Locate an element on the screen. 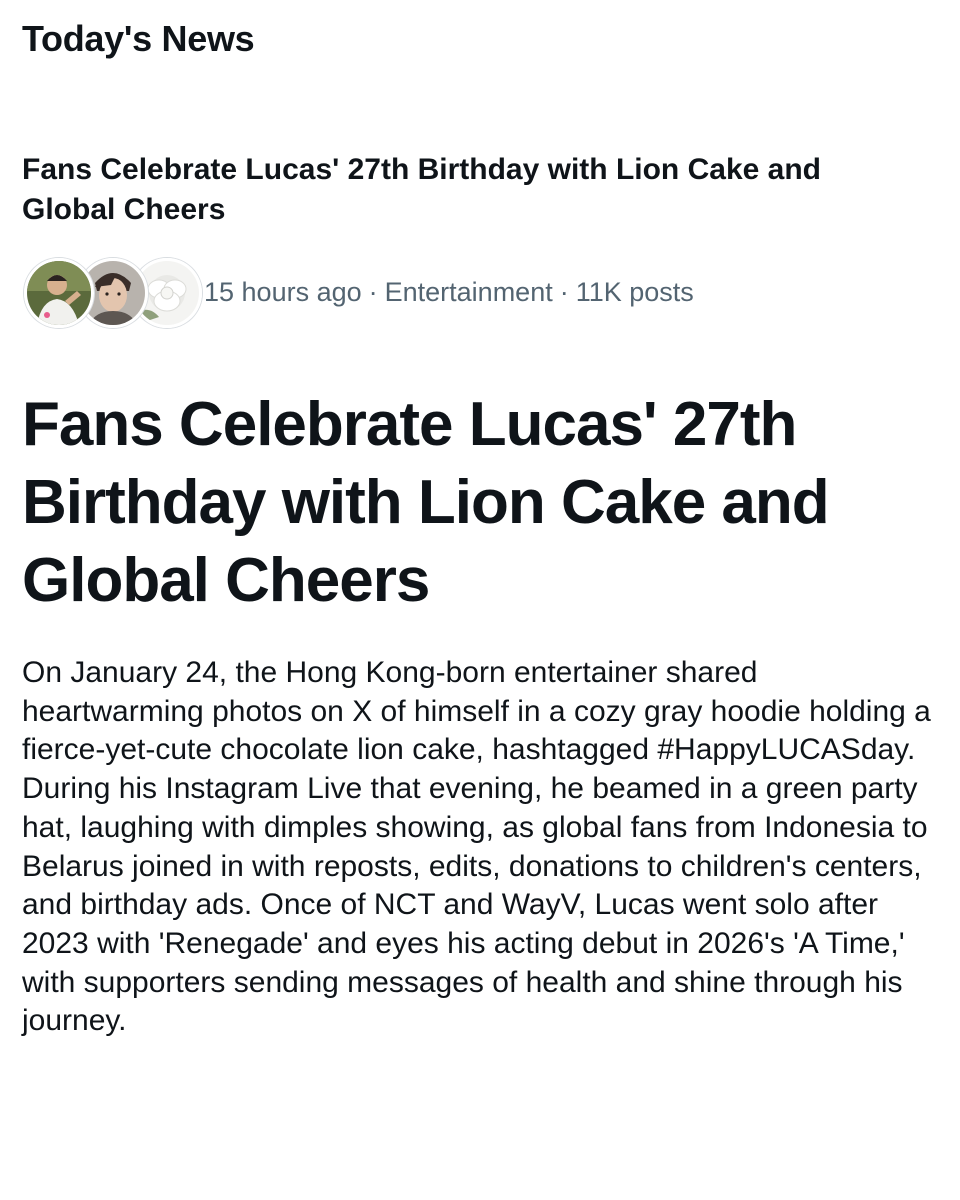 The height and width of the screenshot is (1200, 960). trend-category: Entertainment is located at coordinates (469, 292).